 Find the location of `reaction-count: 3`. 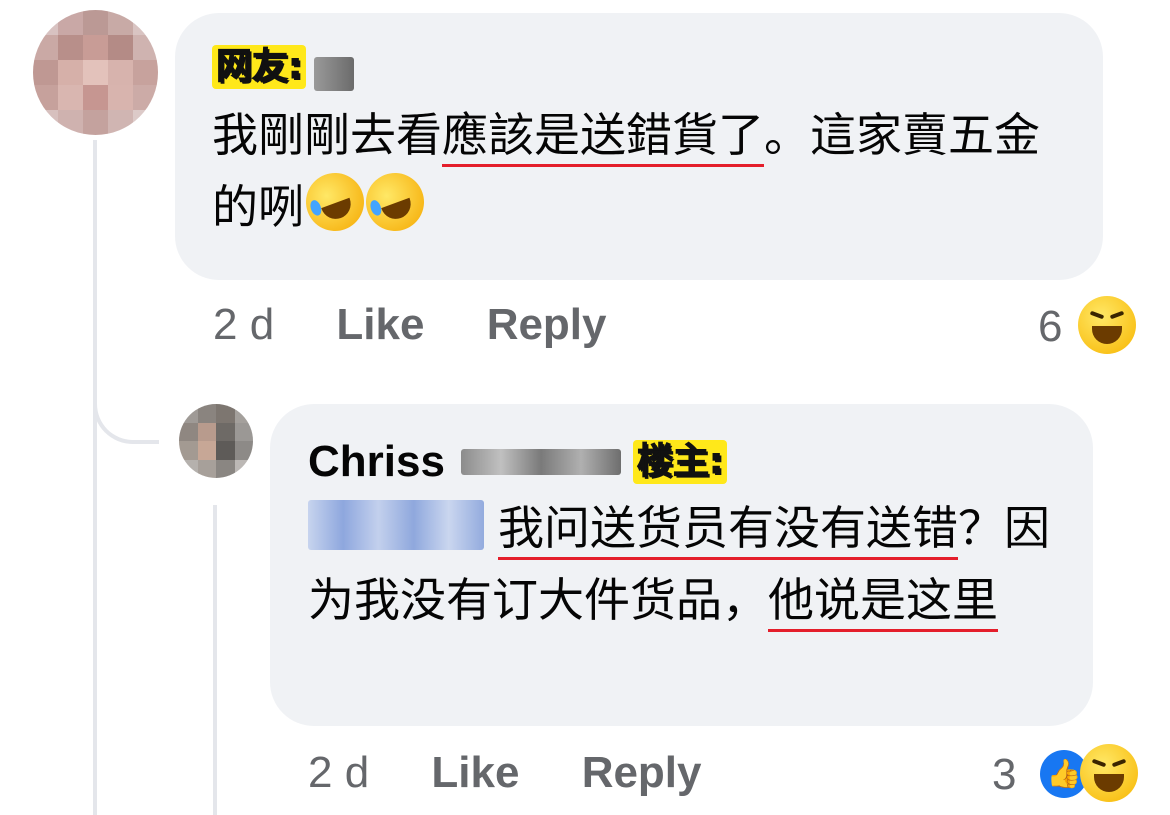

reaction-count: 3 is located at coordinates (1004, 775).